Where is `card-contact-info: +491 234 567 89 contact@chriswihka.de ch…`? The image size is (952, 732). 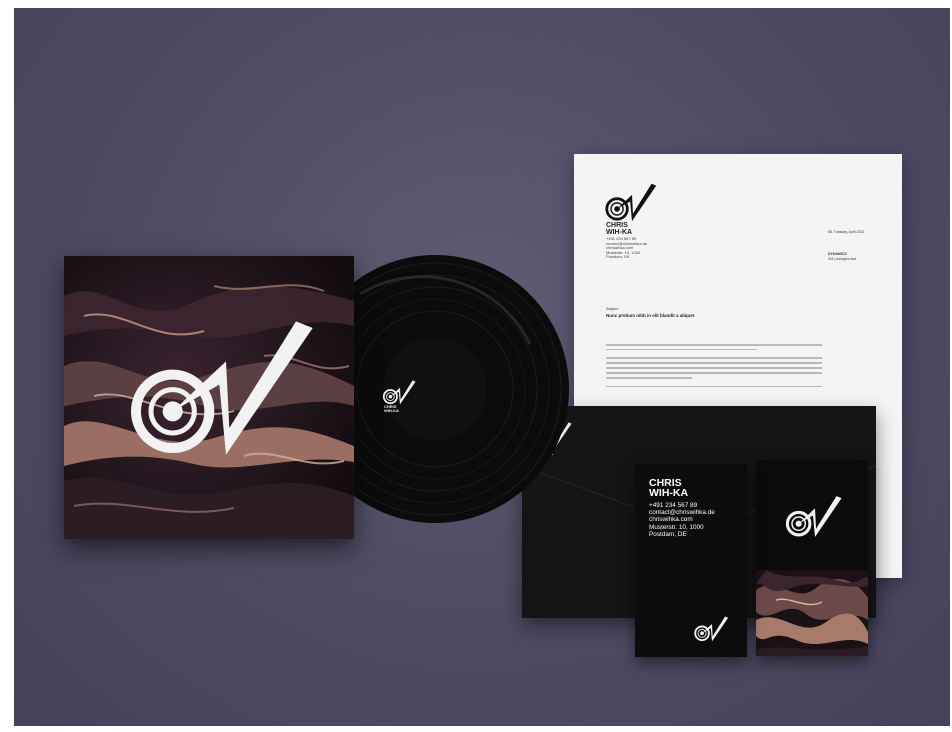
card-contact-info: +491 234 567 89 contact@chriswihka.de ch… is located at coordinates (682, 520).